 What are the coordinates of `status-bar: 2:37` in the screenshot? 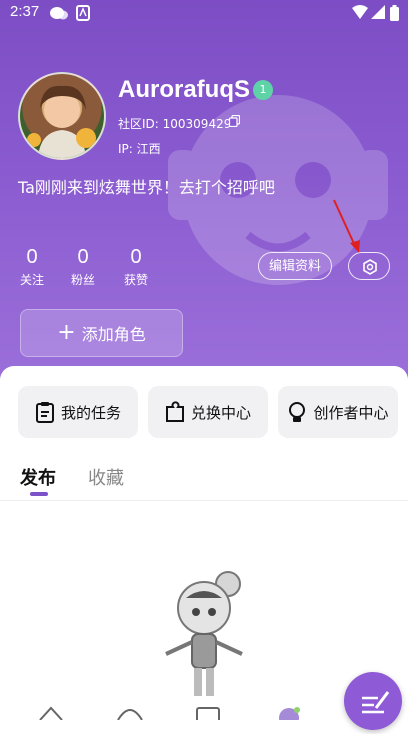 It's located at (204, 13).